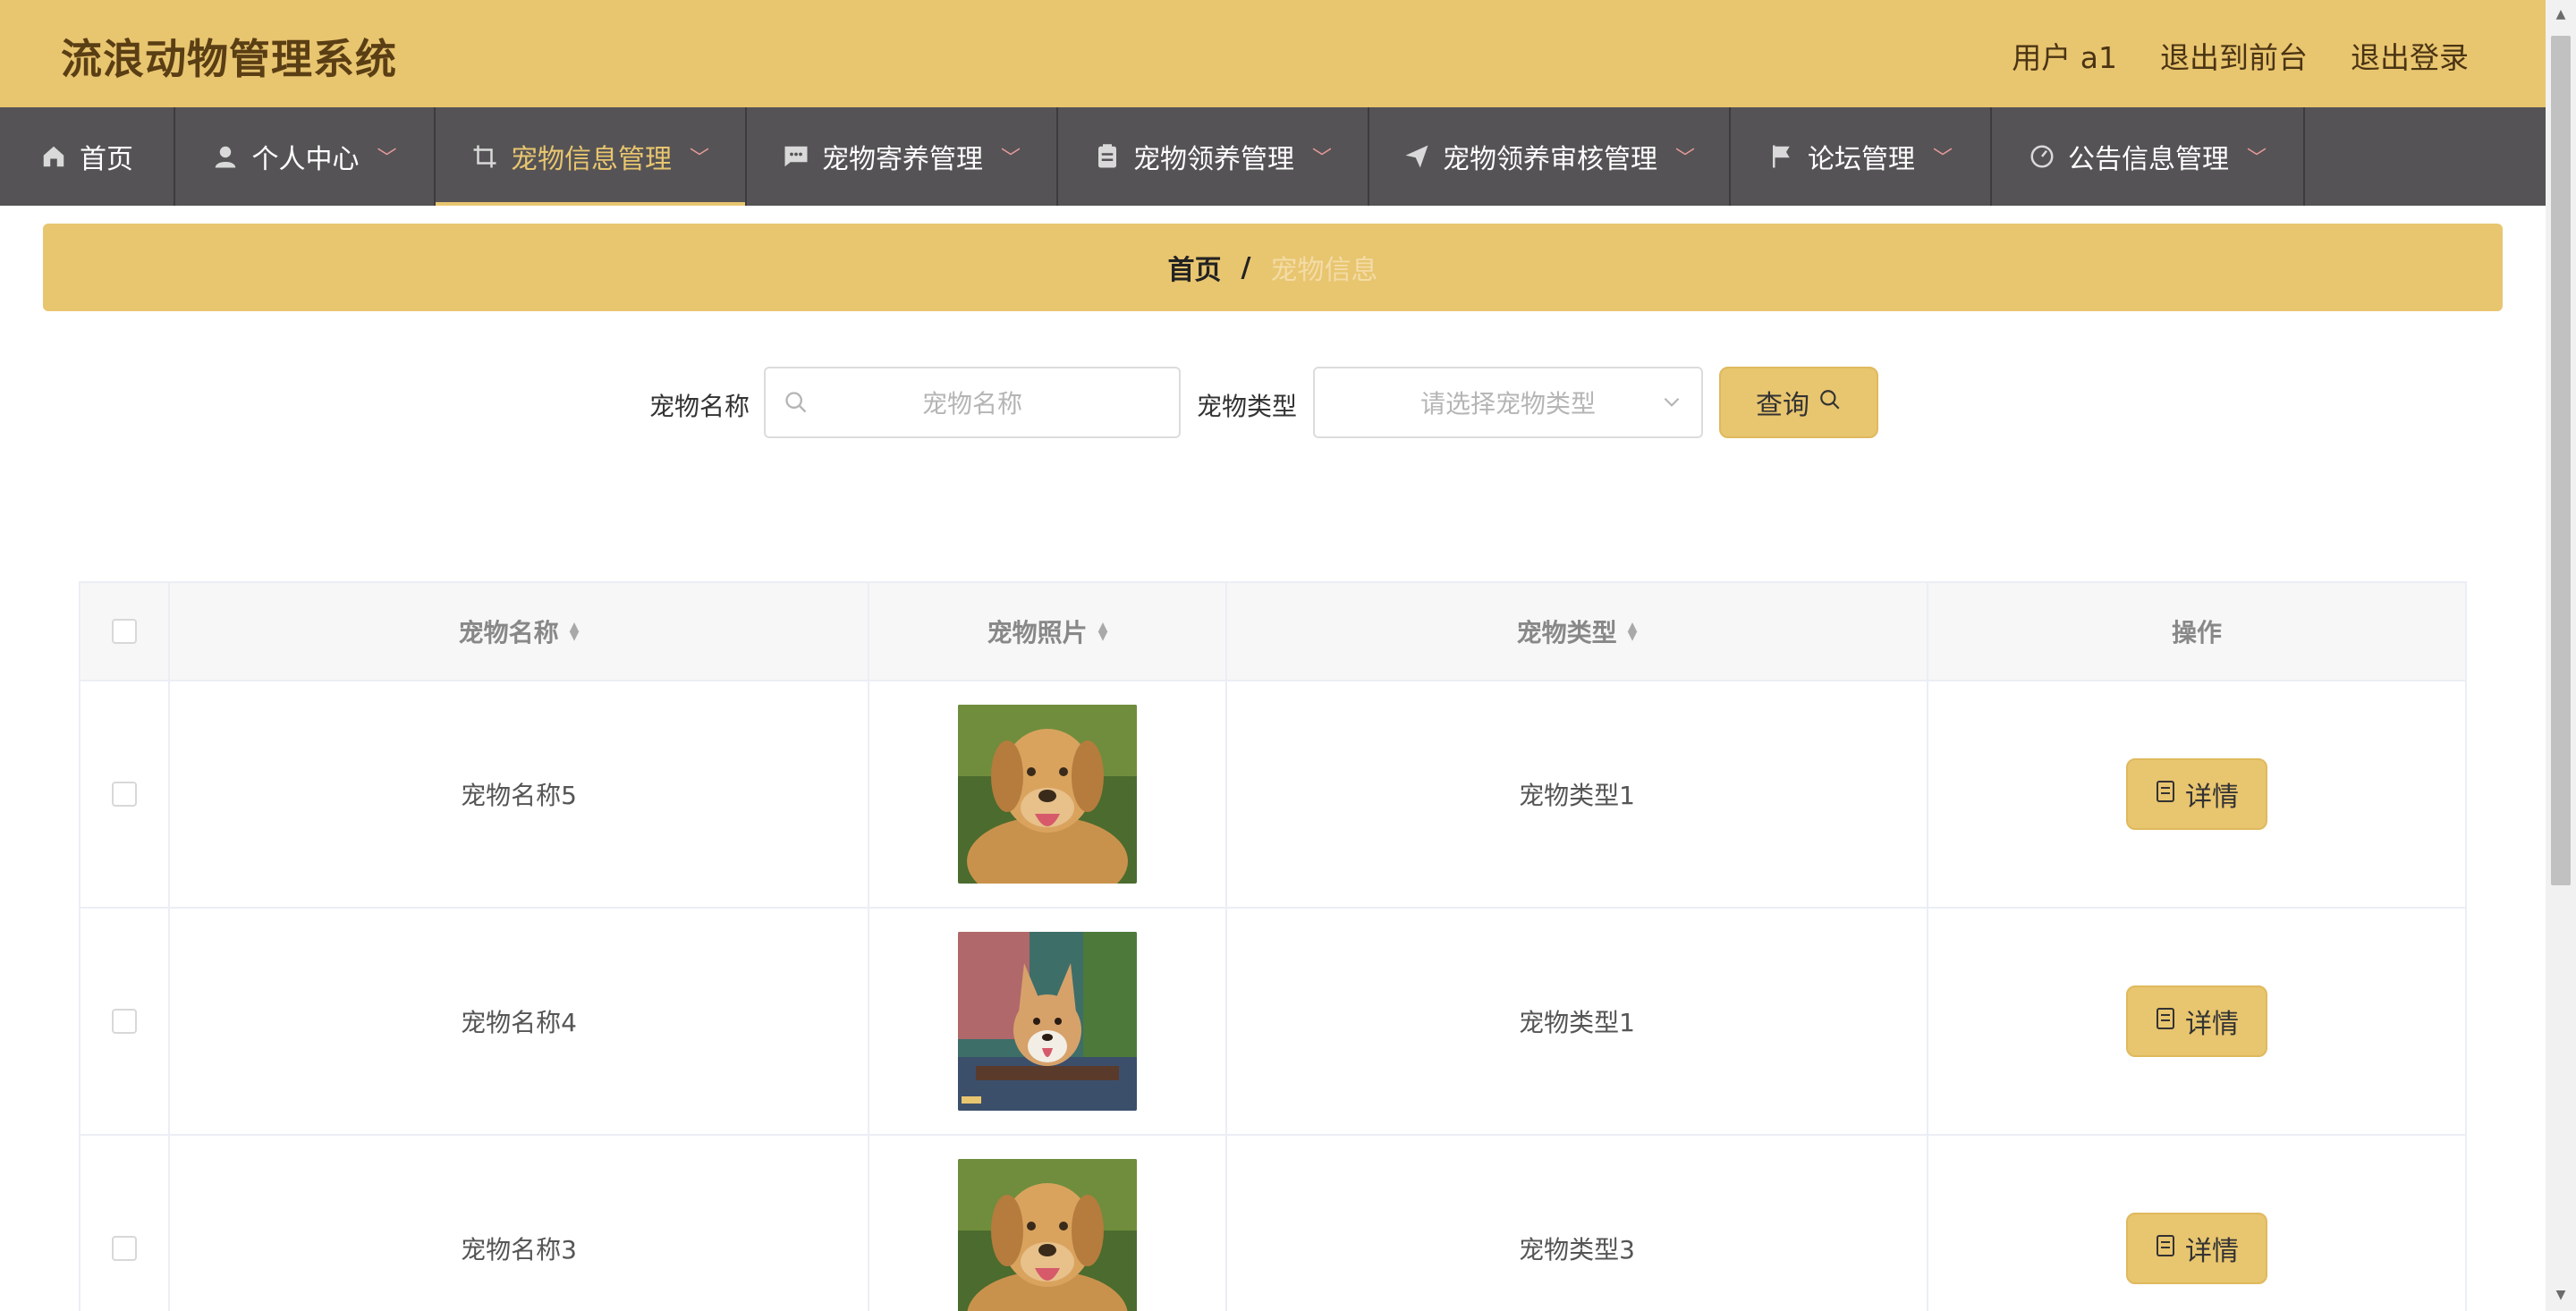 The width and height of the screenshot is (2576, 1311). I want to click on column-header-label: 宠物类型, so click(1566, 632).